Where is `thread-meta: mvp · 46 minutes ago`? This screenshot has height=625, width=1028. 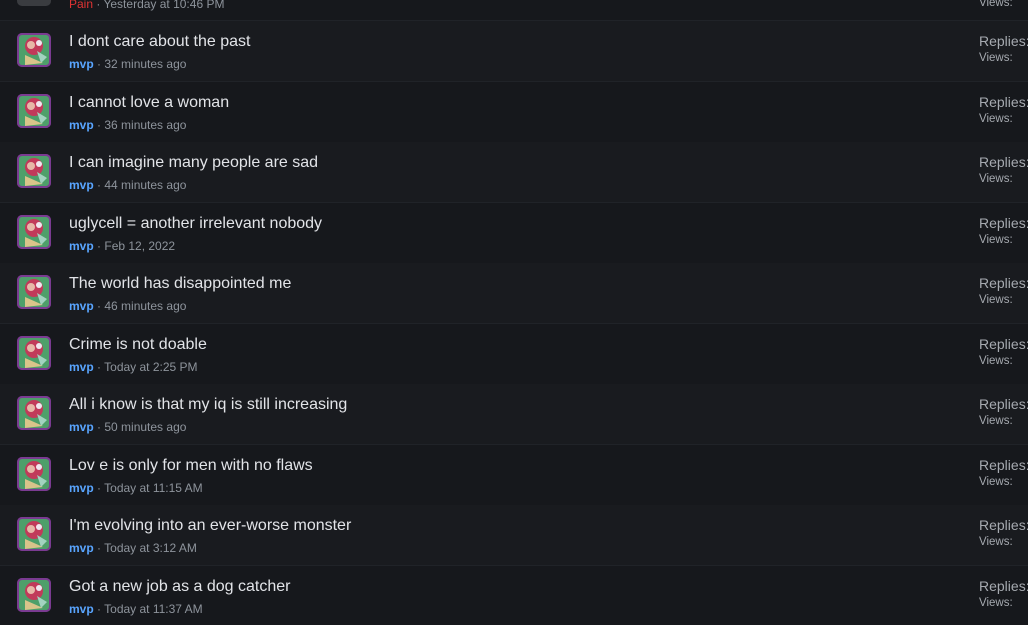
thread-meta: mvp · 46 minutes ago is located at coordinates (127, 306).